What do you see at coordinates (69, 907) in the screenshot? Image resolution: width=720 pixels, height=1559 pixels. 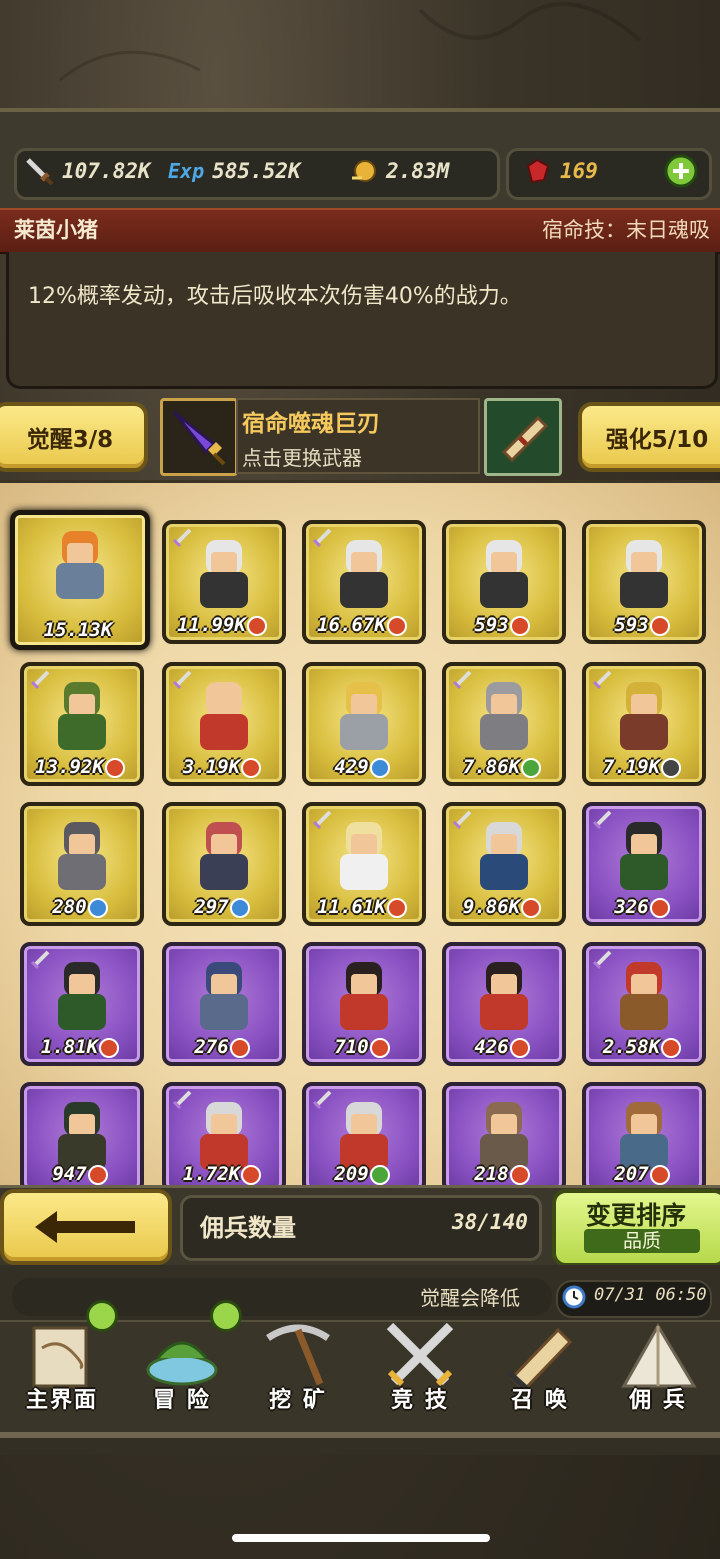 I see `mercenary-power-value: 280` at bounding box center [69, 907].